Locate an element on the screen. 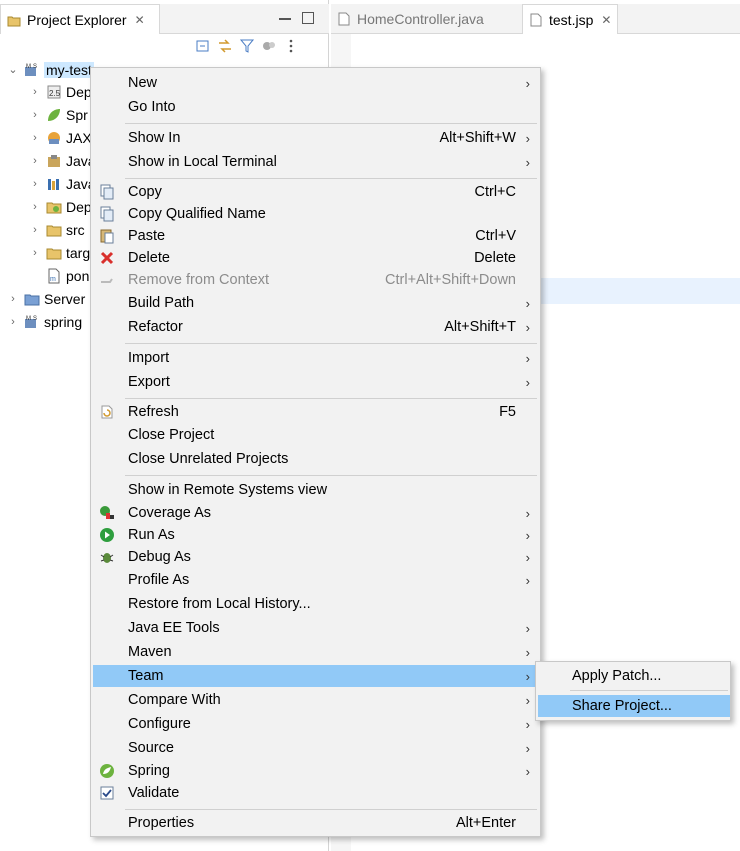  jsp-file-icon is located at coordinates (536, 20).